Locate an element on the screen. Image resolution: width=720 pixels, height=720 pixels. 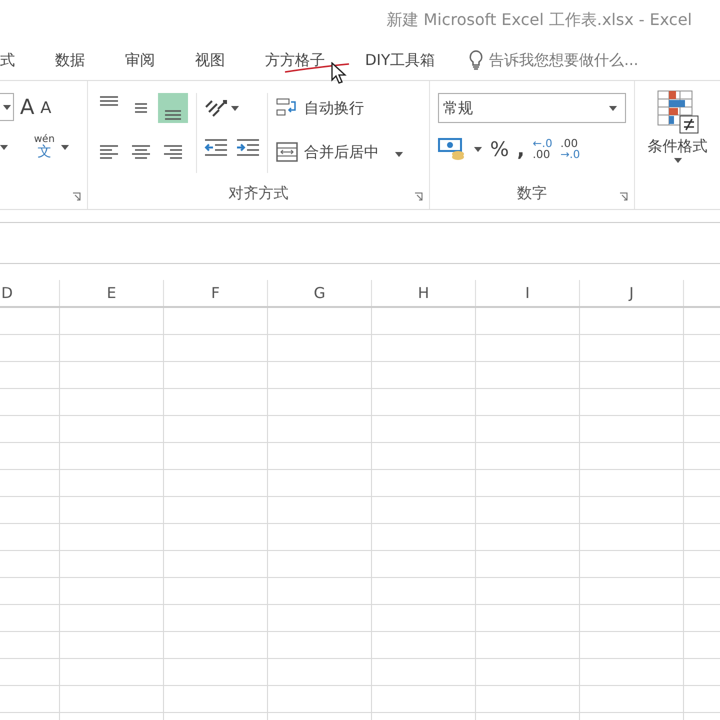
font-size-dropdown is located at coordinates (7, 107).